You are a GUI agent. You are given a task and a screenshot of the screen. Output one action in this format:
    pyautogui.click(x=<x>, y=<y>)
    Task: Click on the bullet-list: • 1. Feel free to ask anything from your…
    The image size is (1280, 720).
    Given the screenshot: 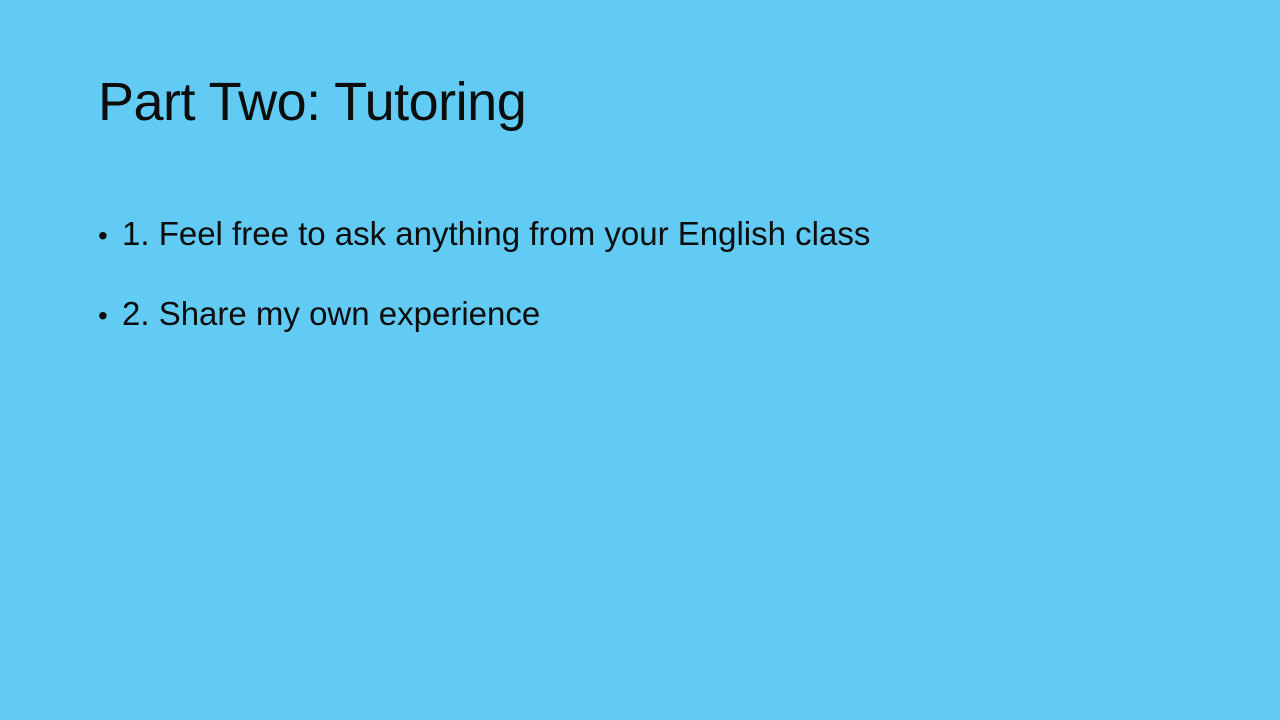 What is the action you would take?
    pyautogui.click(x=484, y=293)
    